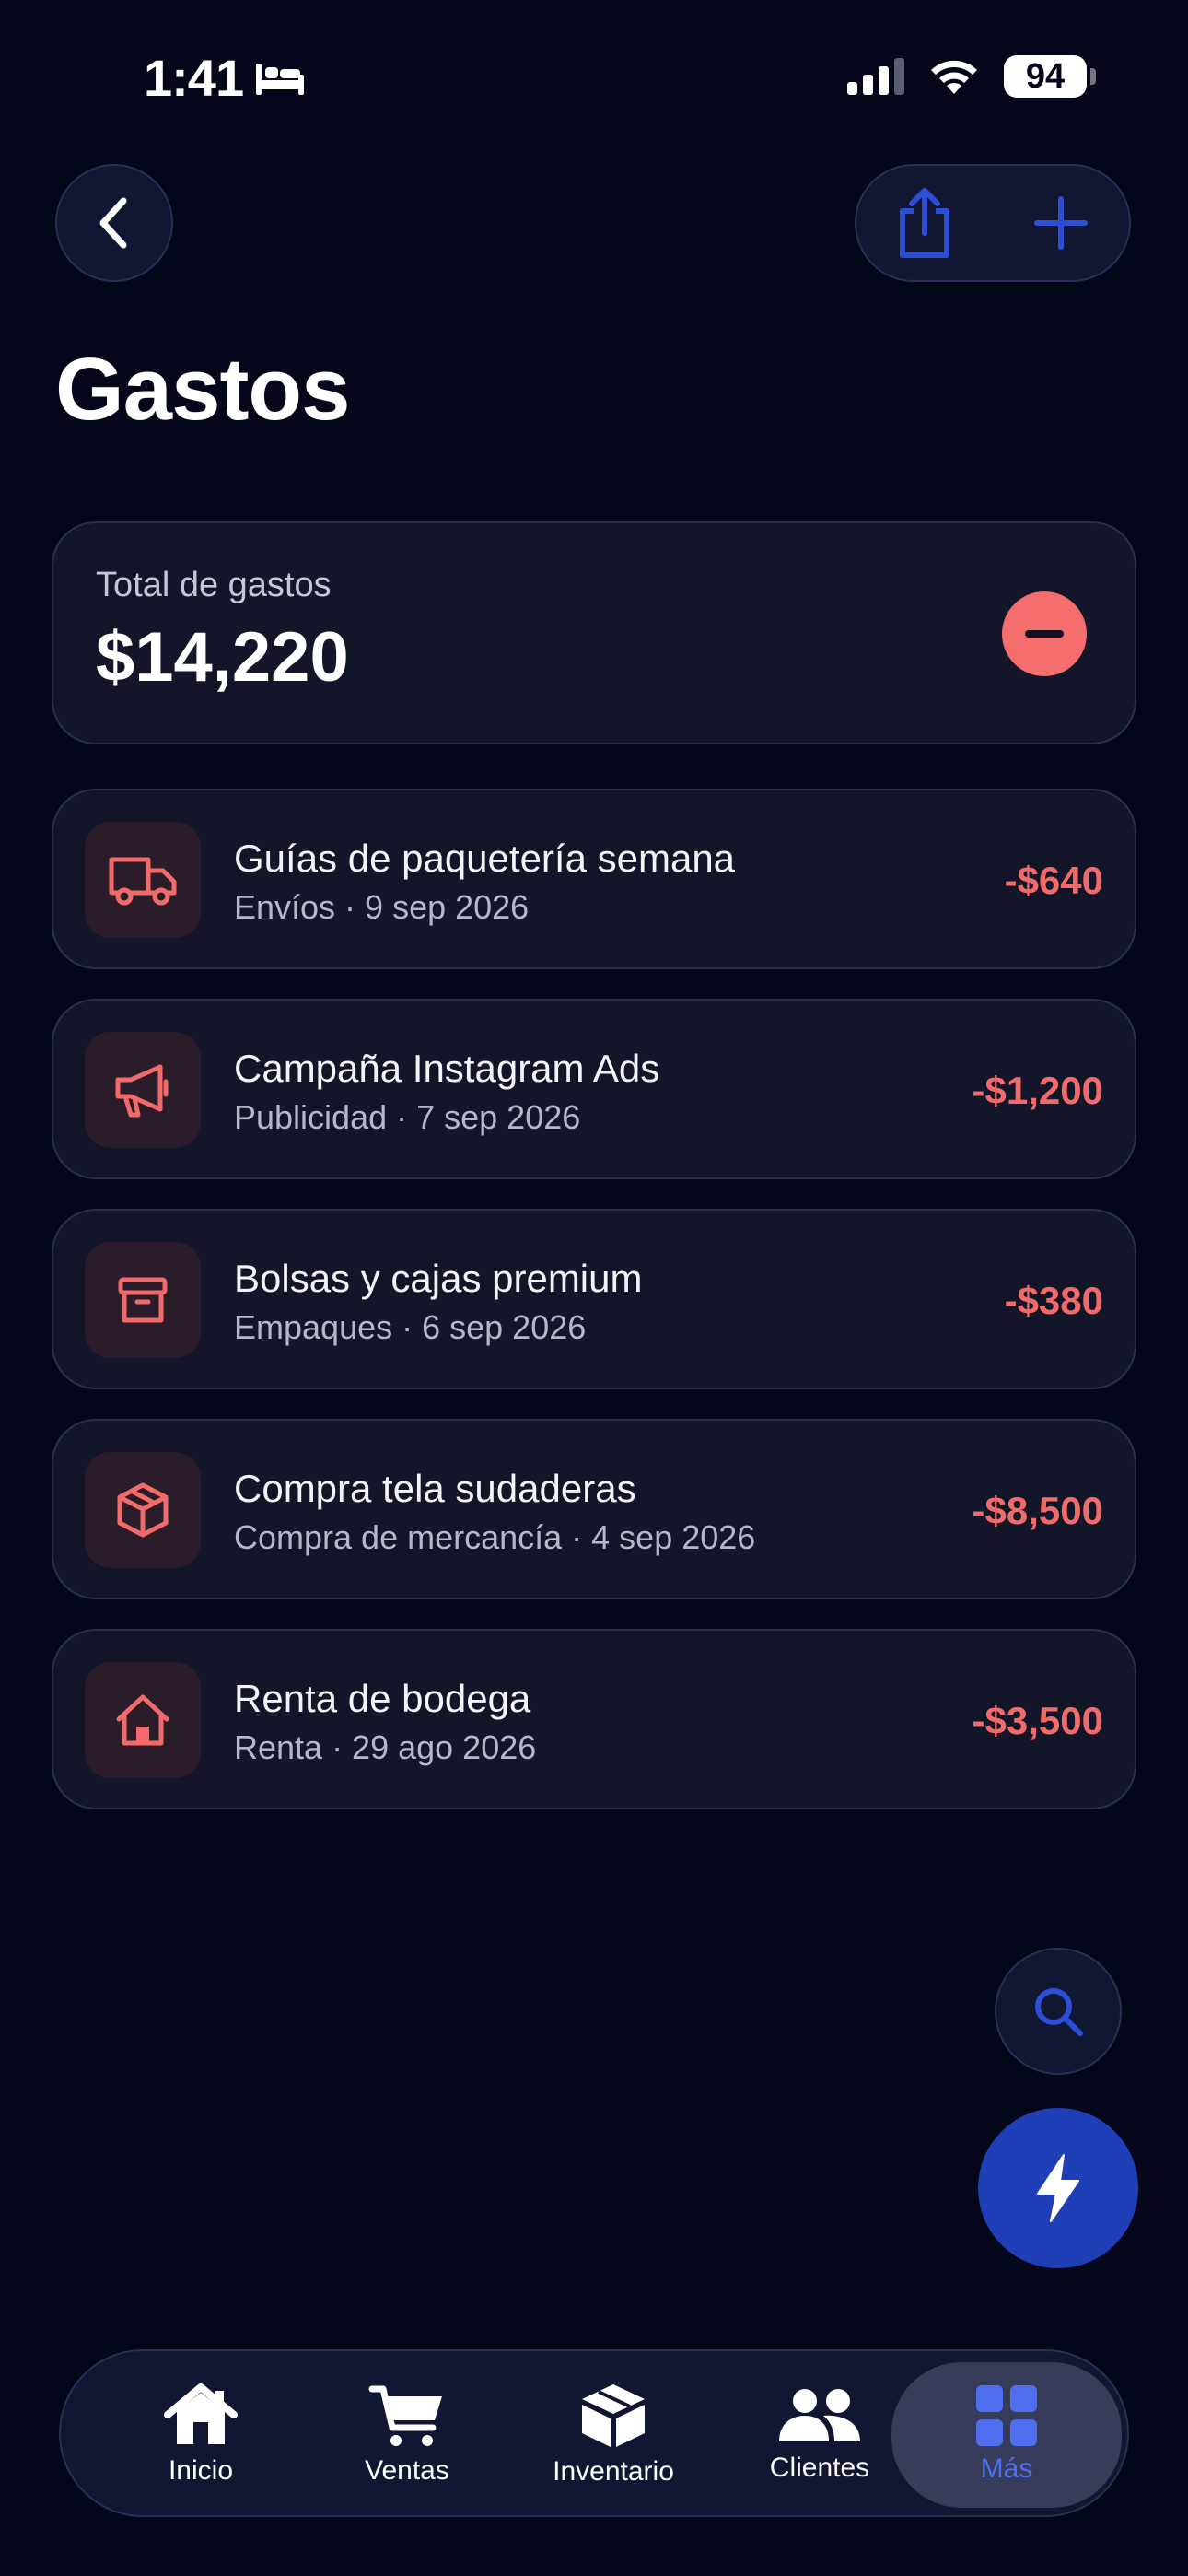 The width and height of the screenshot is (1188, 2576). I want to click on tab-bar: Inicio Ventas Inventario Clientes Más, so click(594, 2433).